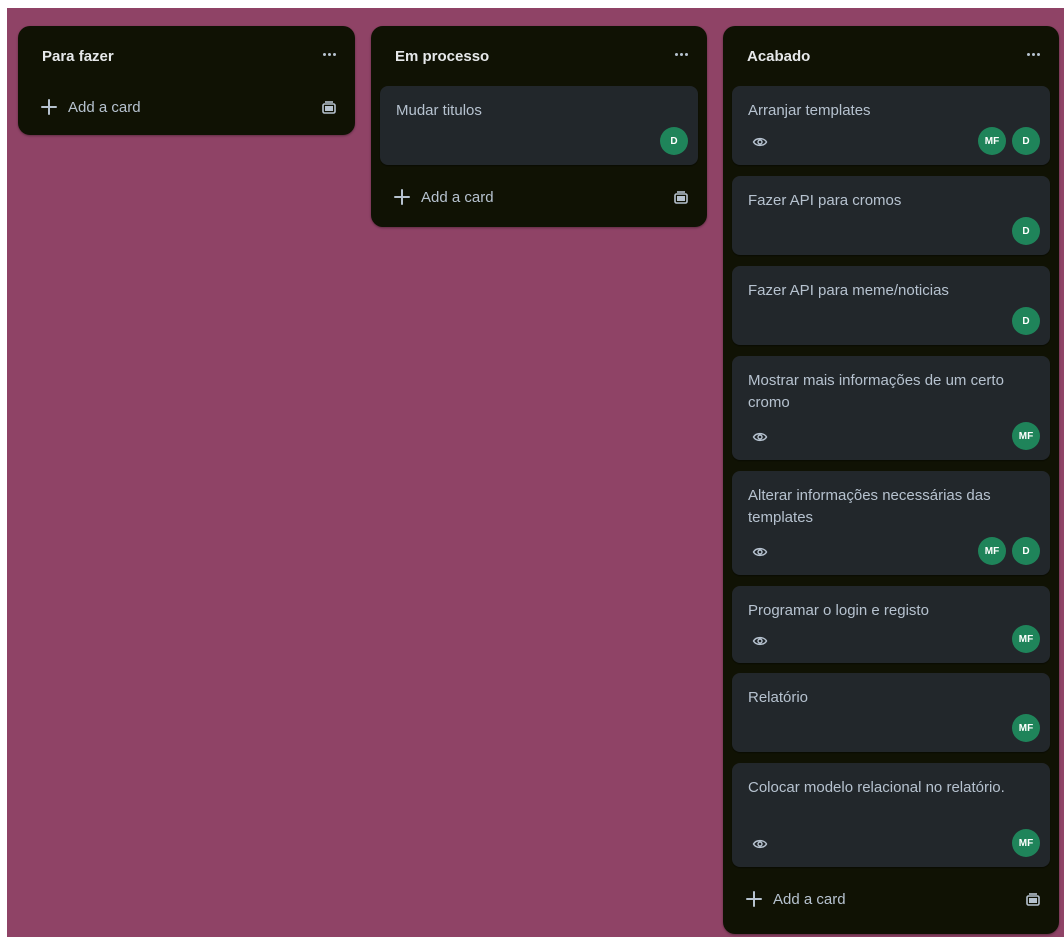 The image size is (1064, 937). Describe the element at coordinates (848, 290) in the screenshot. I see `card-title: Fazer API para meme/noticias` at that location.